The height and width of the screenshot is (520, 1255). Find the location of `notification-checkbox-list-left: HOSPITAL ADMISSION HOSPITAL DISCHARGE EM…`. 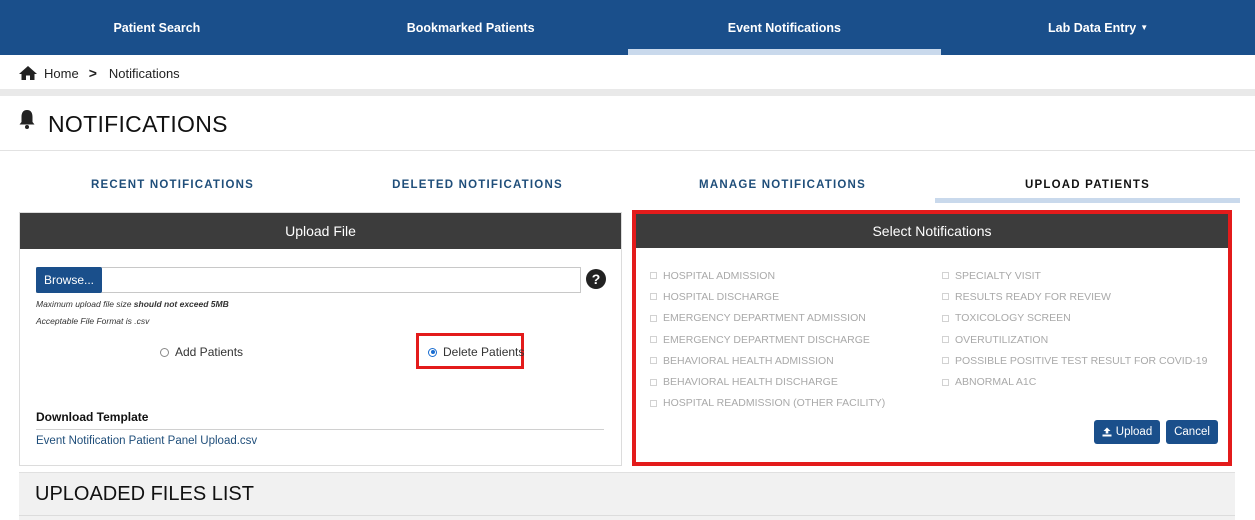

notification-checkbox-list-left: HOSPITAL ADMISSION HOSPITAL DISCHARGE EM… is located at coordinates (767, 339).